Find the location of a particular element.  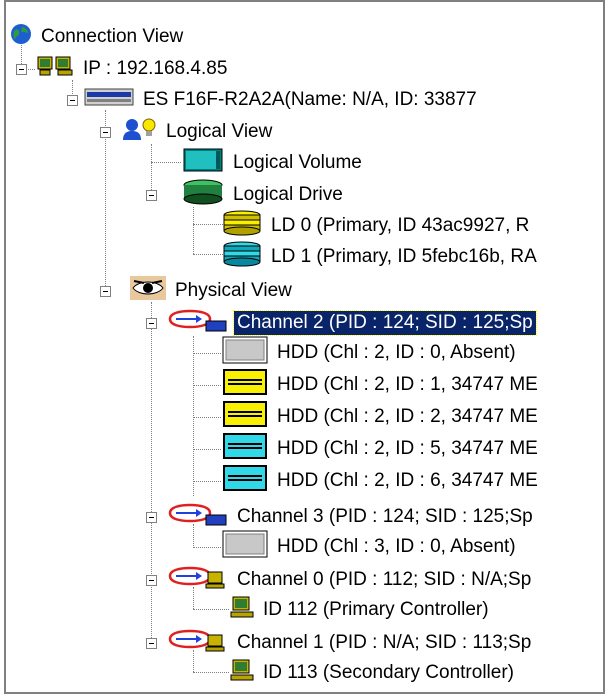

storage-enclosure-icon is located at coordinates (109, 100).